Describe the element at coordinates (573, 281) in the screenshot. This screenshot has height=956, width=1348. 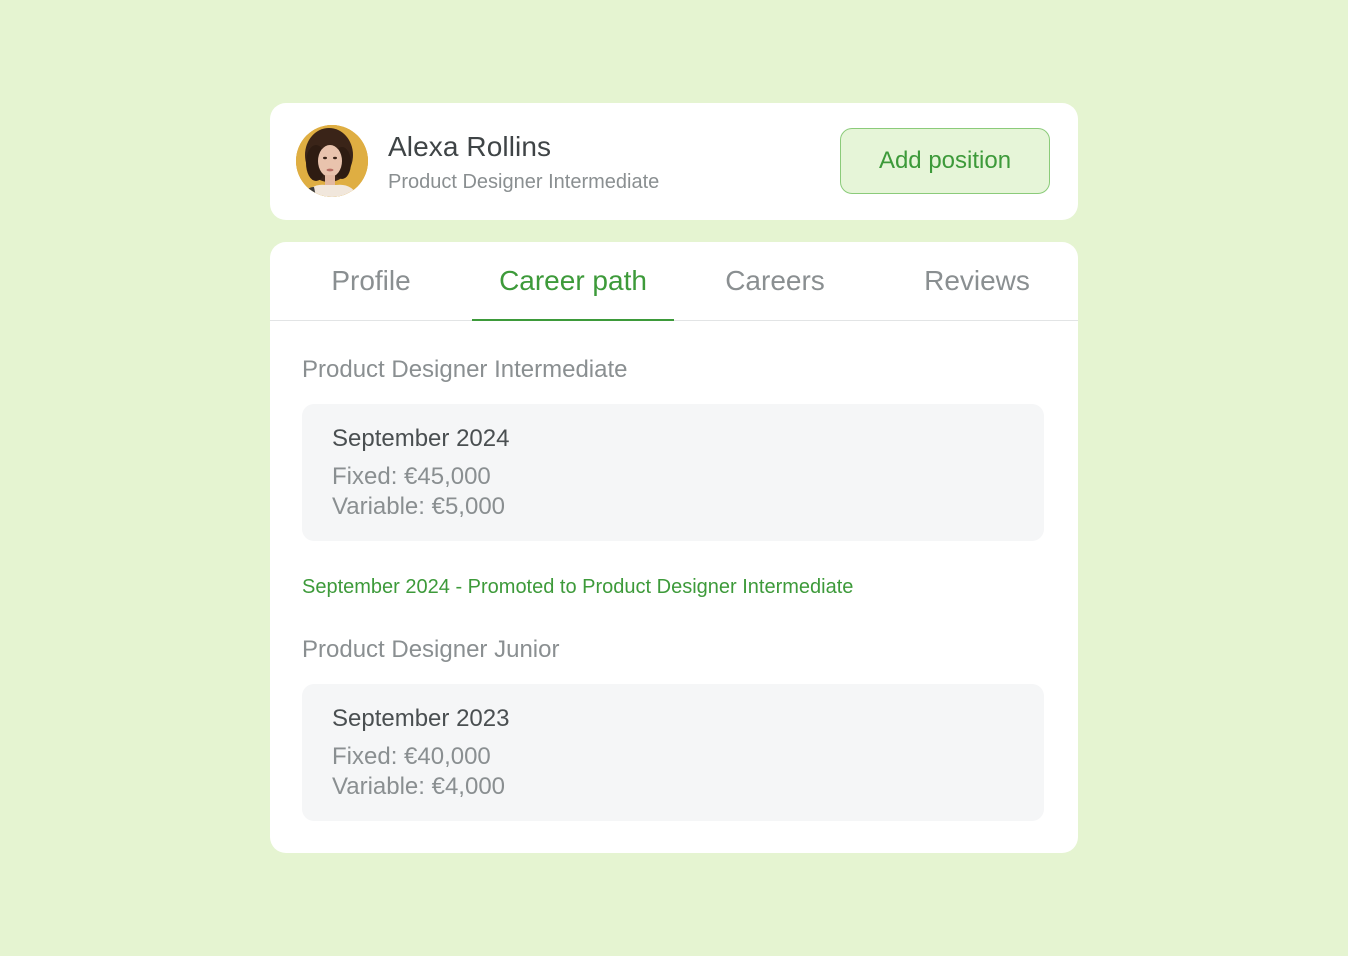
I see `tab-career-path: Career path` at that location.